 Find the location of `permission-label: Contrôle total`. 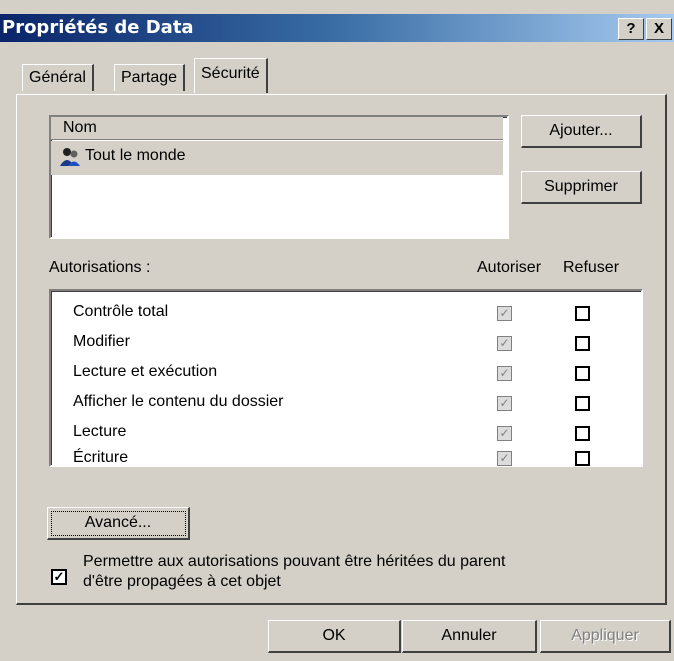

permission-label: Contrôle total is located at coordinates (121, 311).